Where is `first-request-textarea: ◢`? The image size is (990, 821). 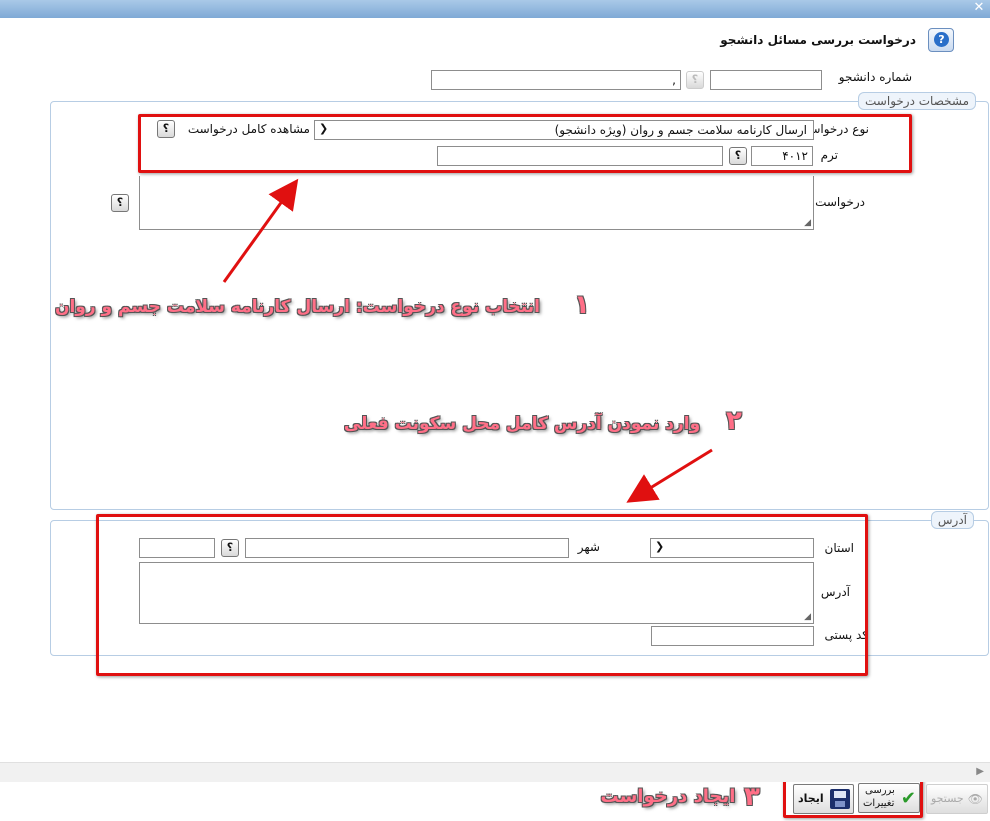
first-request-textarea: ◢ is located at coordinates (476, 203).